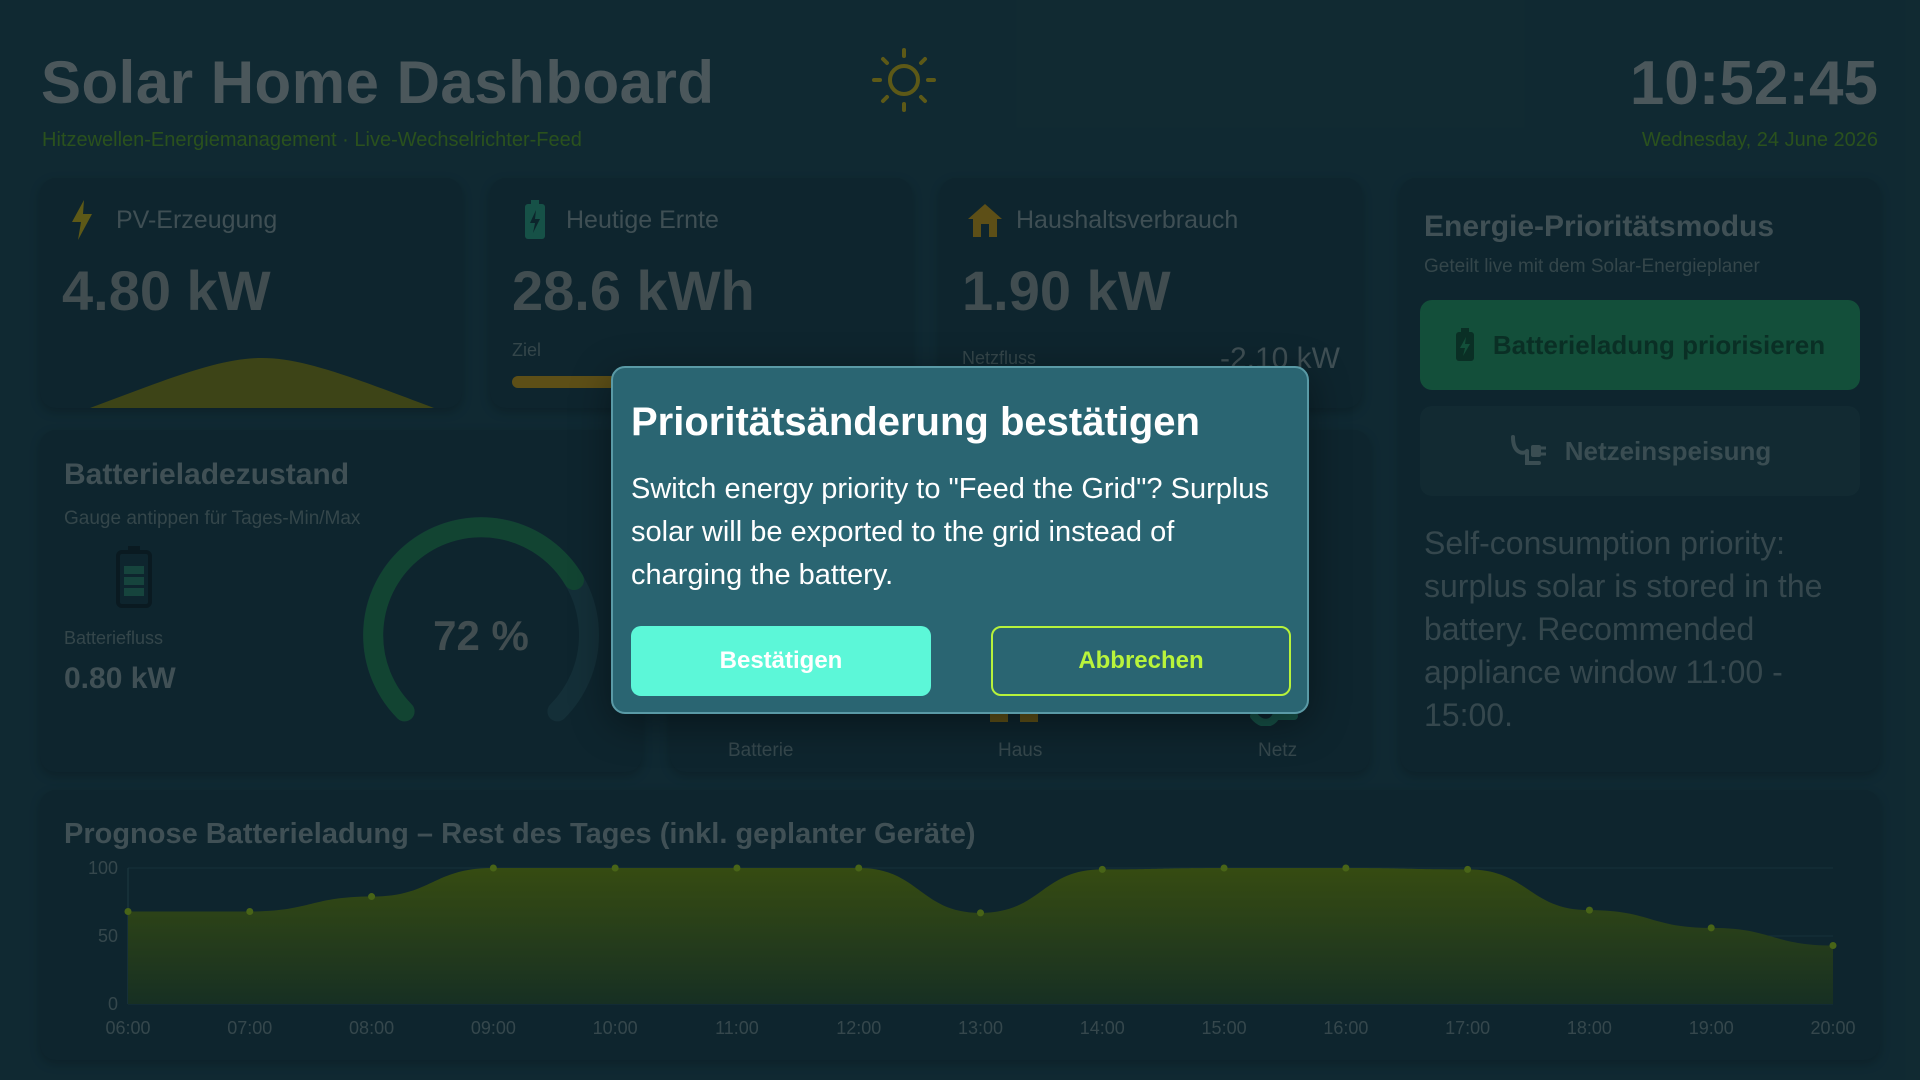 The width and height of the screenshot is (1920, 1080). I want to click on cancel-button: Abbrechen, so click(1141, 661).